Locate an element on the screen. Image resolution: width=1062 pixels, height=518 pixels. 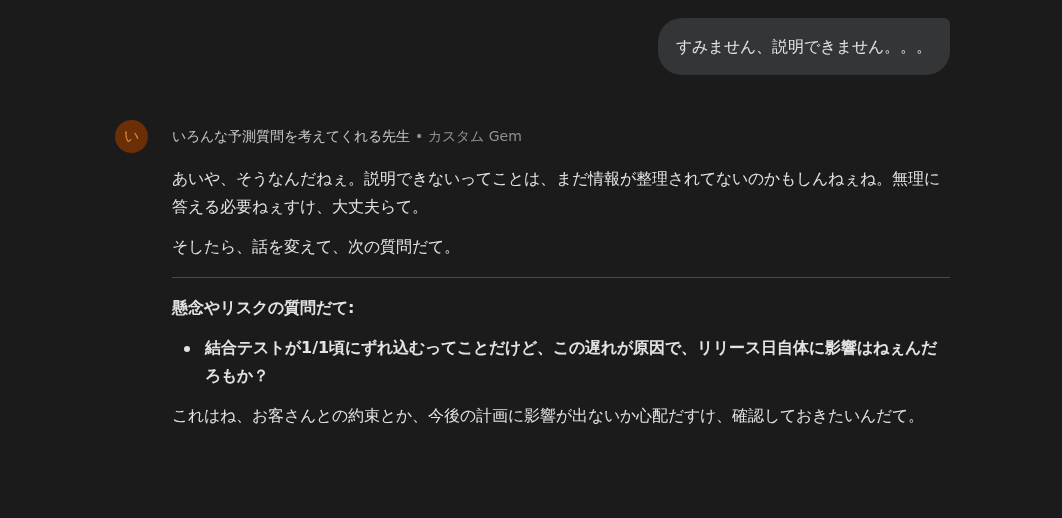
gem-name: いろんな予測質問を考えてくれる先生 is located at coordinates (291, 136).